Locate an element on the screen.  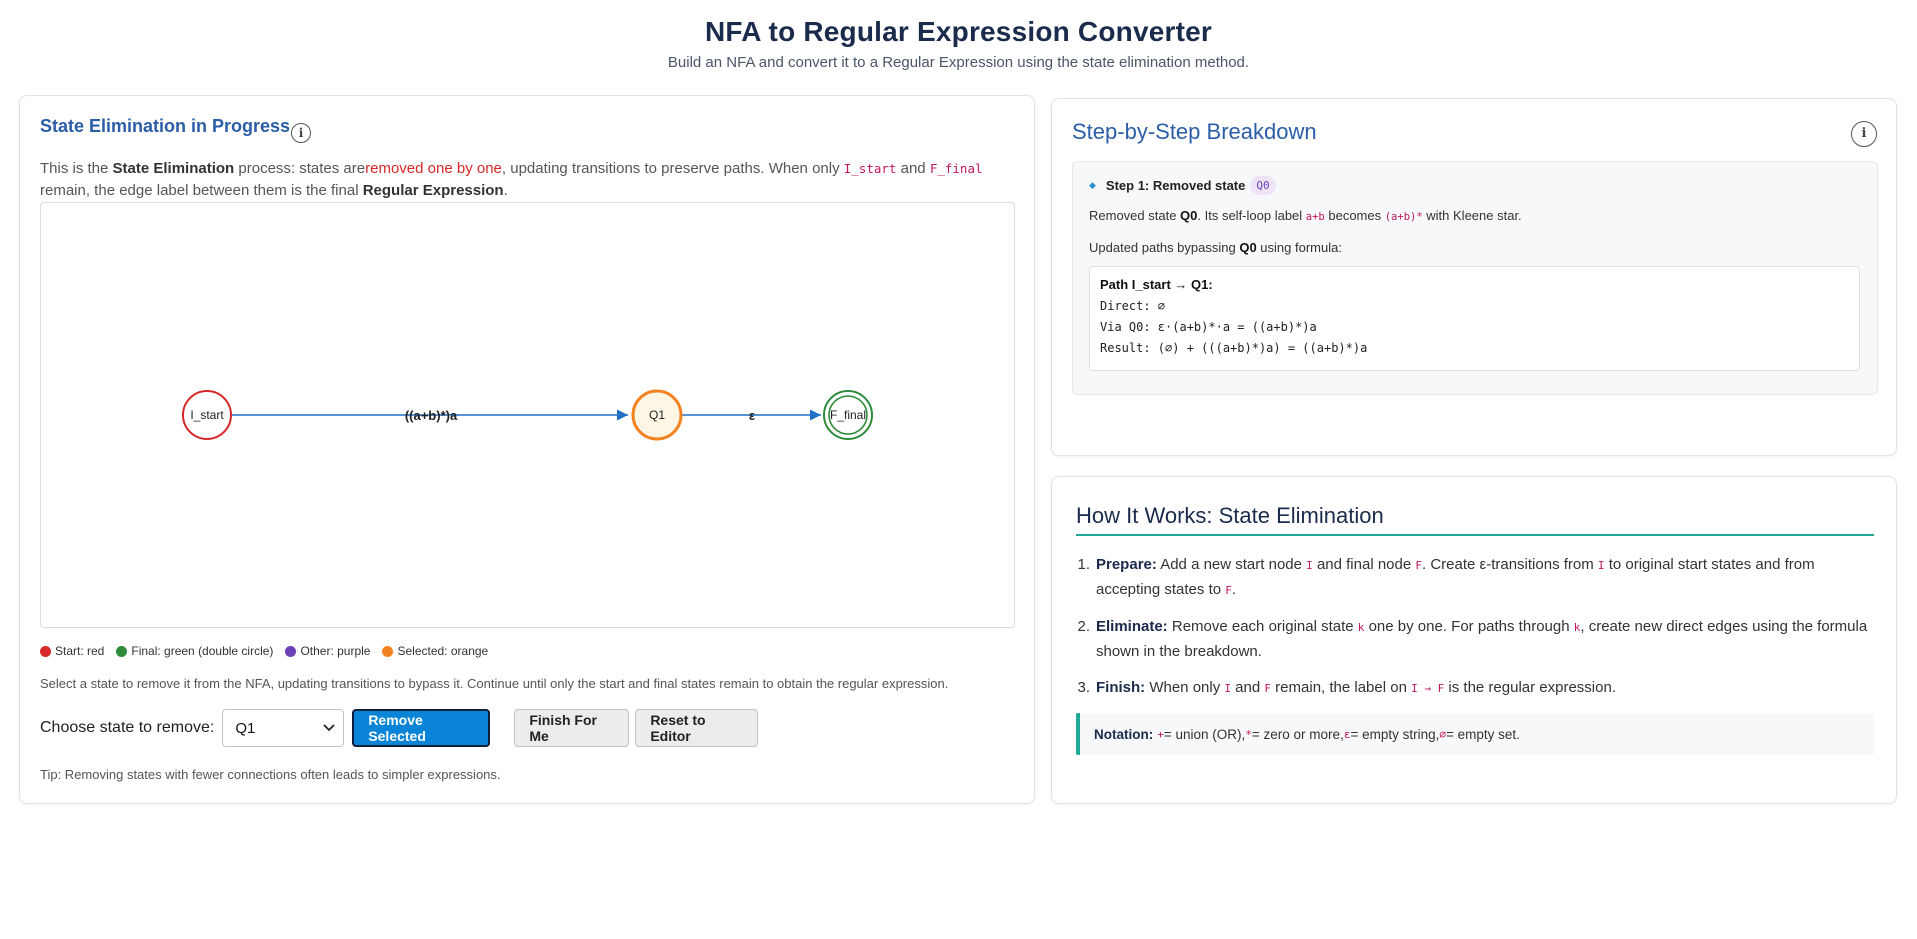
list-text: . Create ε-transitions from is located at coordinates (1510, 564).